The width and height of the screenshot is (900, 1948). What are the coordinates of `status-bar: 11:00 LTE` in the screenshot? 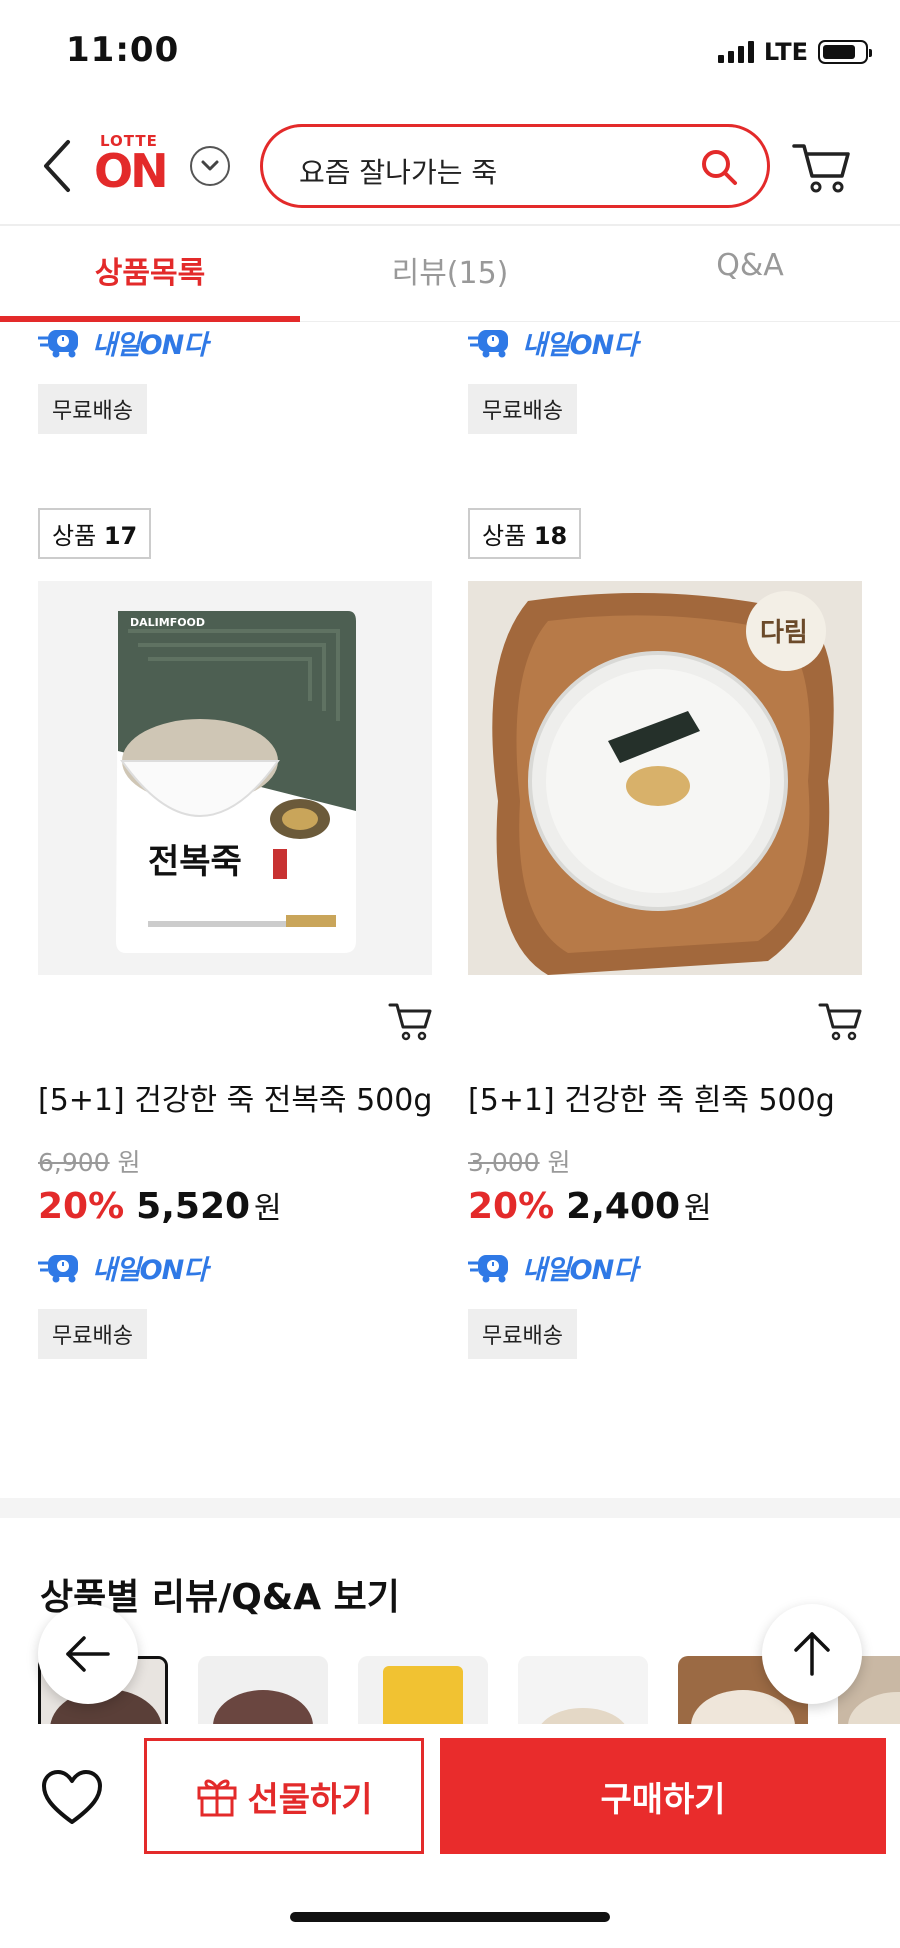 It's located at (450, 55).